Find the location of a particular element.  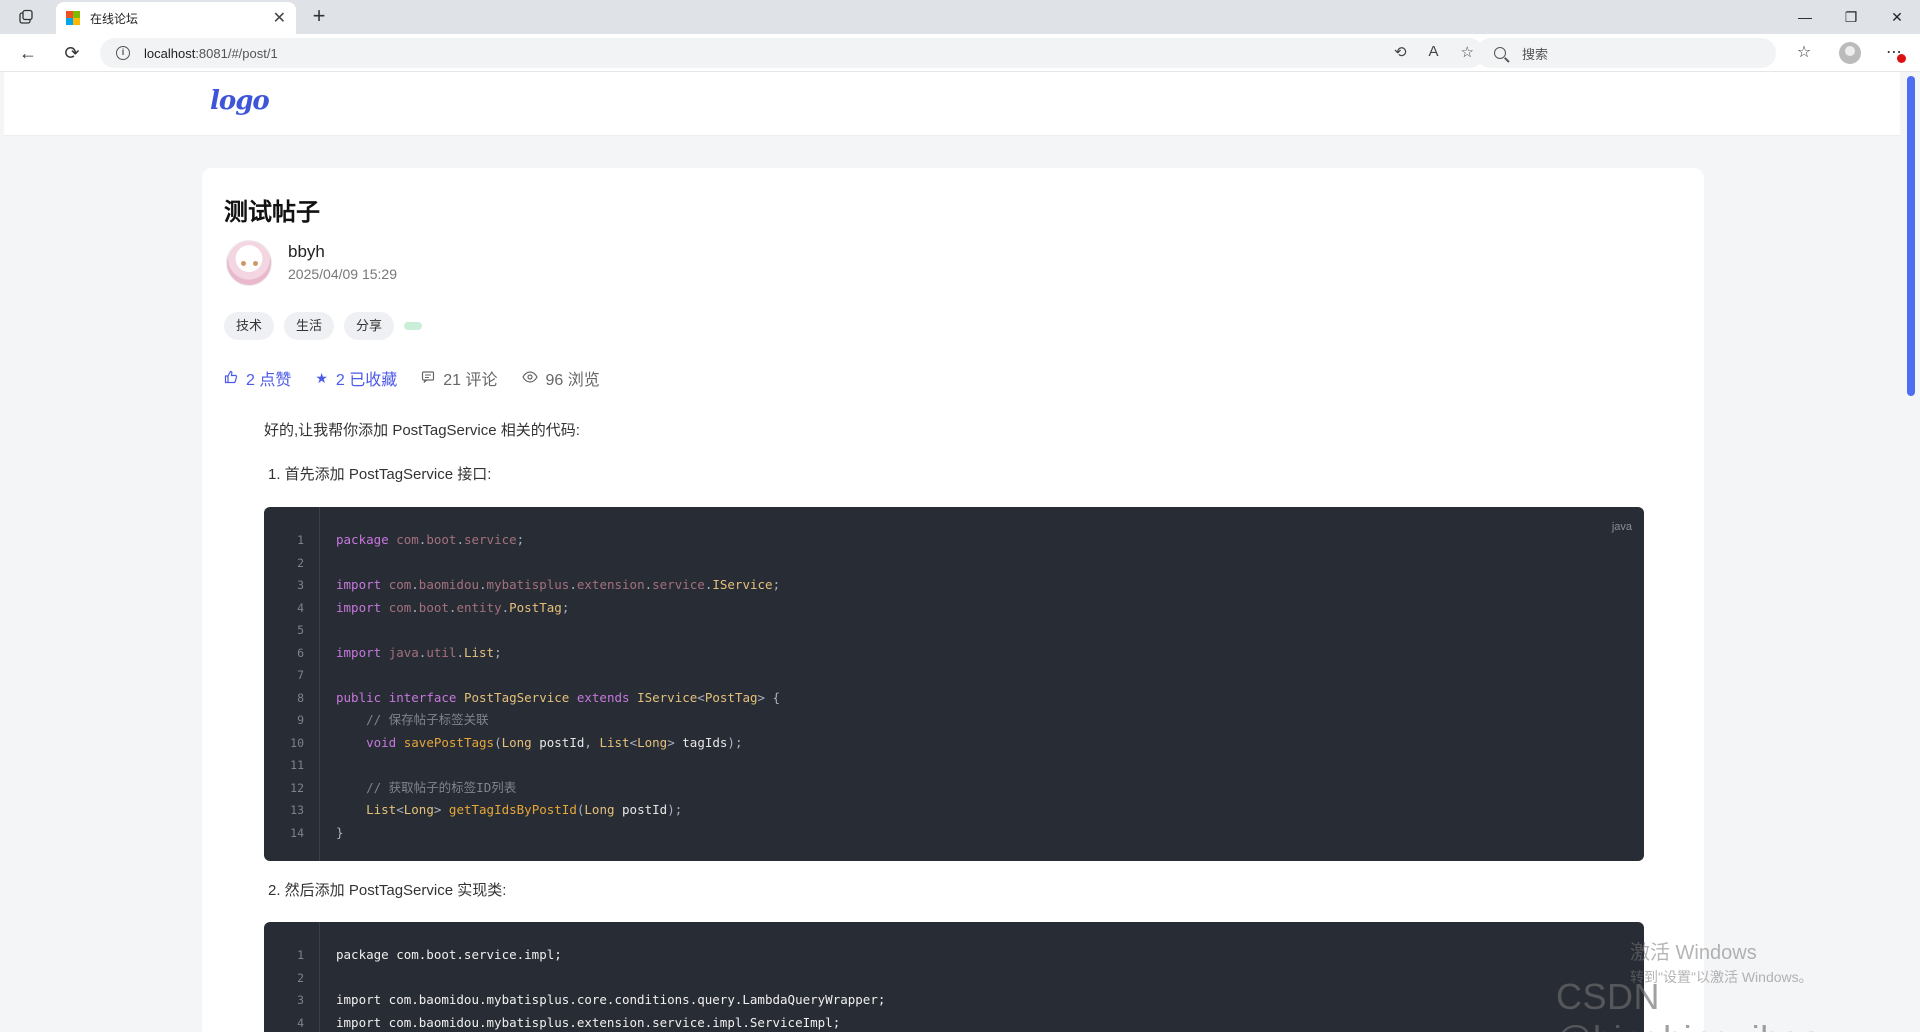

line-number: 8 is located at coordinates (300, 697).